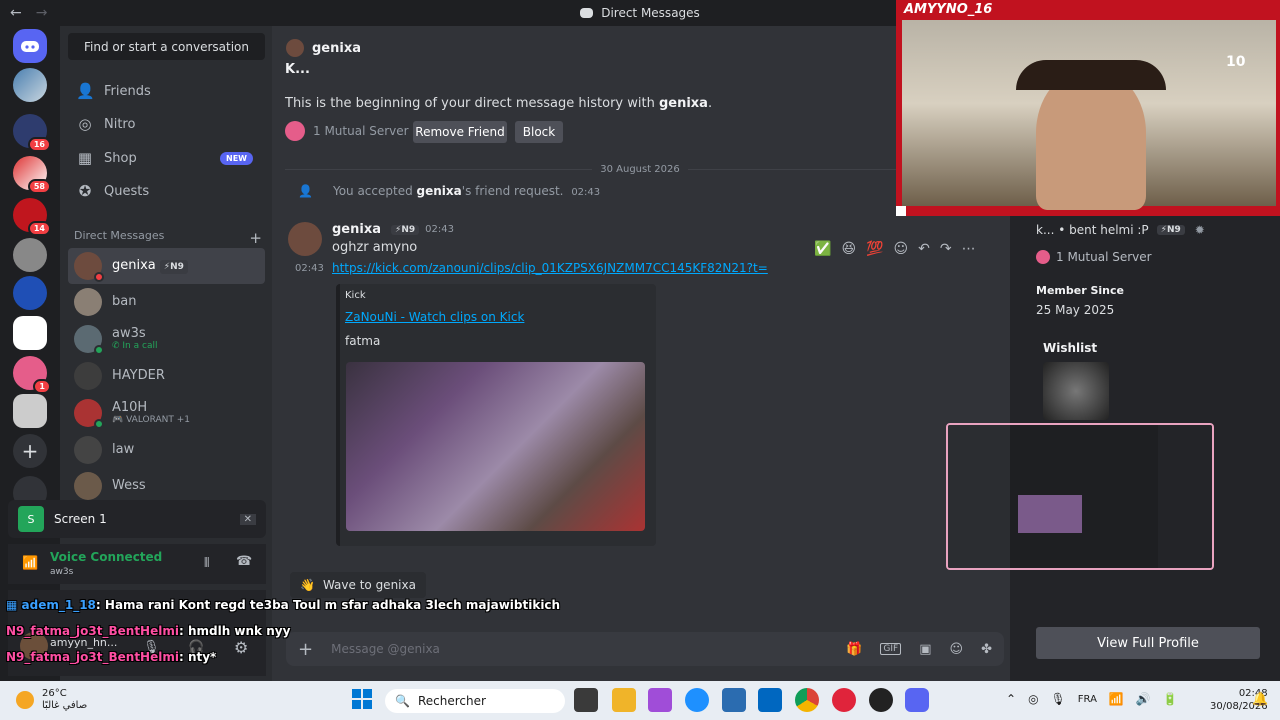 The width and height of the screenshot is (1280, 720). I want to click on message-avatar, so click(305, 239).